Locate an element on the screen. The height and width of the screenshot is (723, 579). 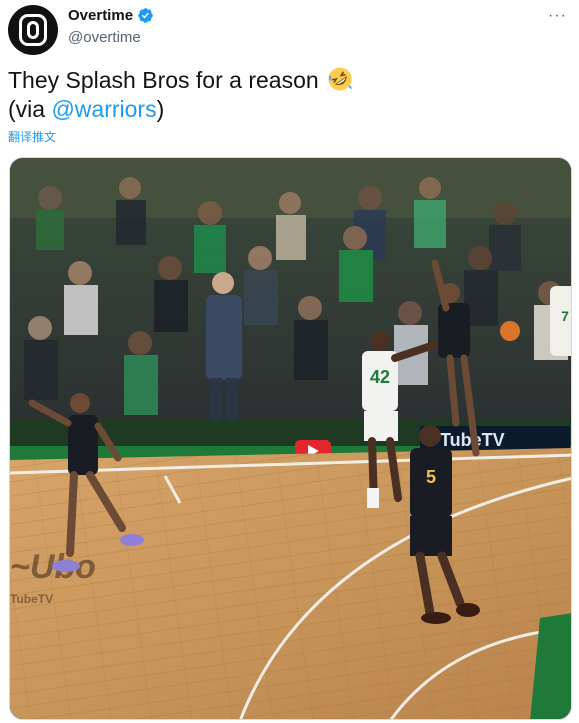
translate-tweet-link: 翻译推文 is located at coordinates (32, 136).